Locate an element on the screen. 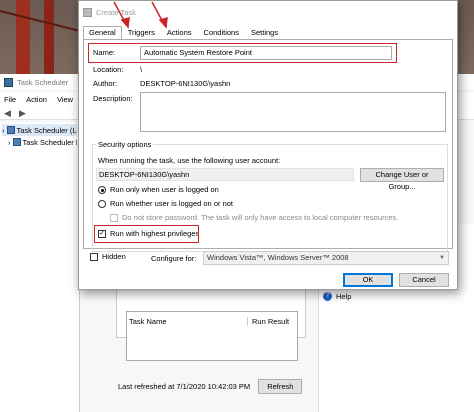 This screenshot has width=474, height=412. location-value: \ is located at coordinates (141, 69).